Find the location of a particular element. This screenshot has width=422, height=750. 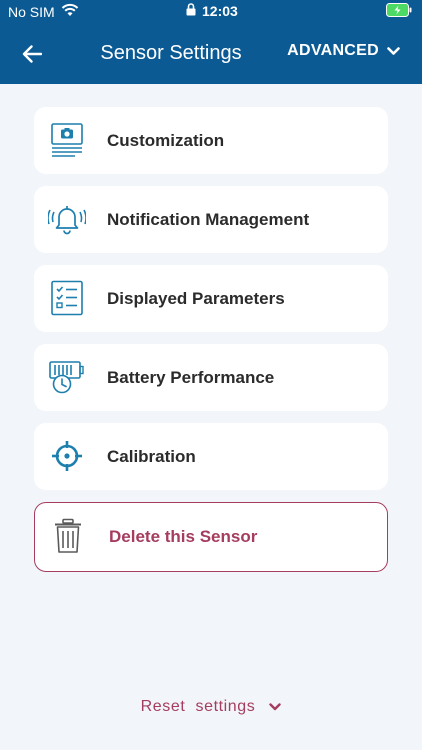

status-bar: No SIM 12:03 is located at coordinates (211, 12).